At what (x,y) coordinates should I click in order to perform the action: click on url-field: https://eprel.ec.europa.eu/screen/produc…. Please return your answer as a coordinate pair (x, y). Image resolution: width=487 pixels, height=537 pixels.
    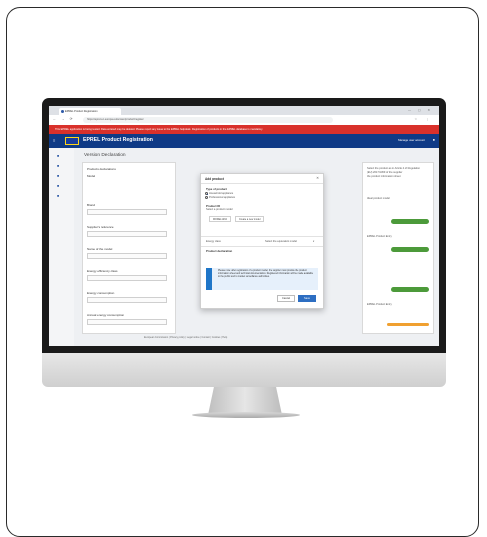
    Looking at the image, I should click on (208, 120).